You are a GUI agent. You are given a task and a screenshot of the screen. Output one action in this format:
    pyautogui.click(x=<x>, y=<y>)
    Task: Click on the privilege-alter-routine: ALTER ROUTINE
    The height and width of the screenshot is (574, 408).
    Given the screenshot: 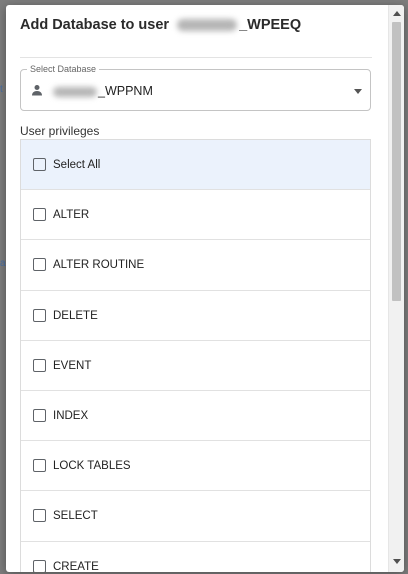 What is the action you would take?
    pyautogui.click(x=195, y=265)
    